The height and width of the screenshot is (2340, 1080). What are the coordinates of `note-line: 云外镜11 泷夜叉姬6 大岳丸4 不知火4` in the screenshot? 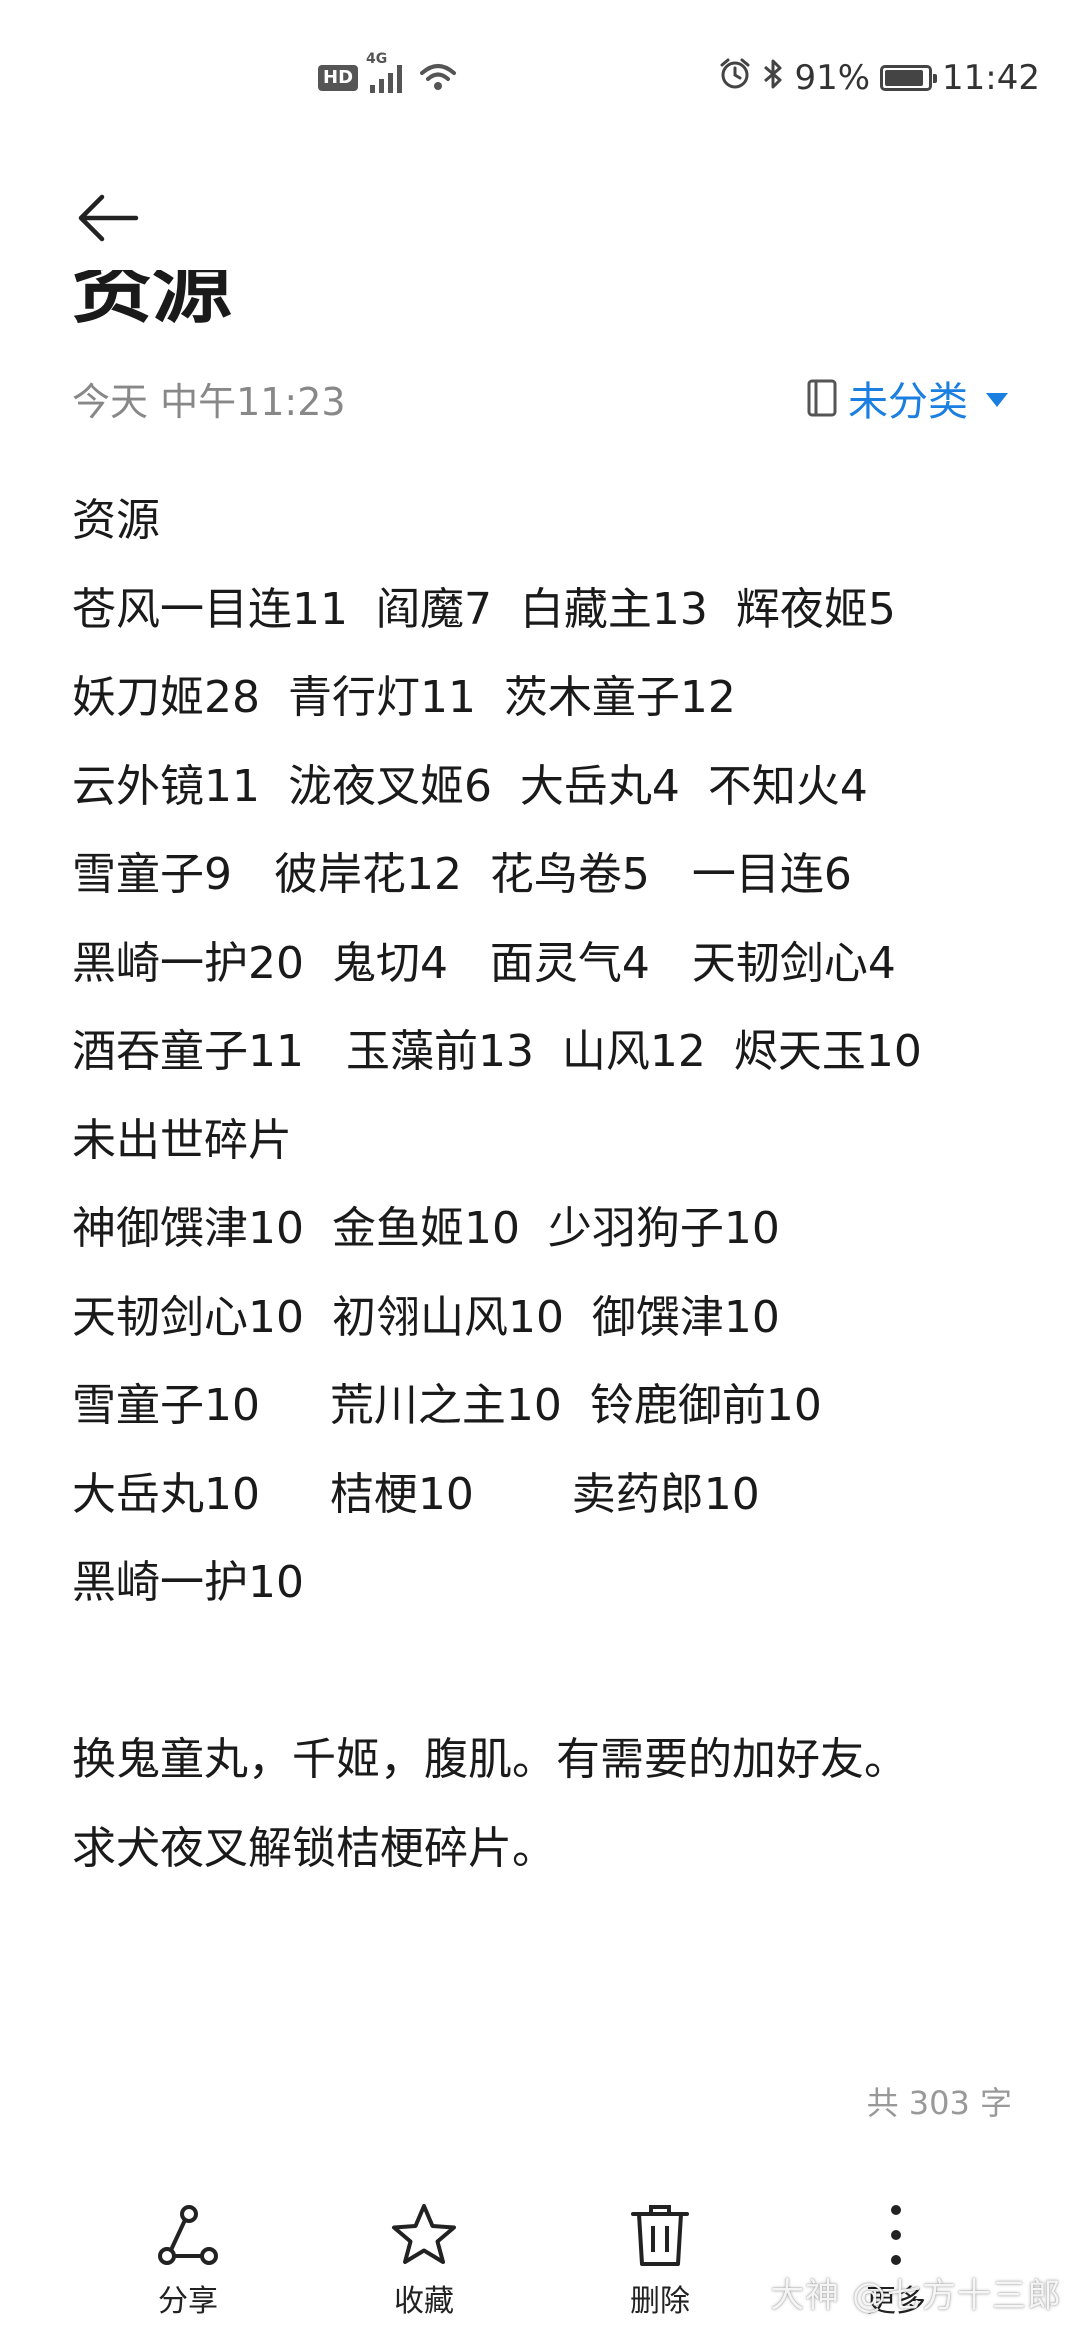 It's located at (470, 786).